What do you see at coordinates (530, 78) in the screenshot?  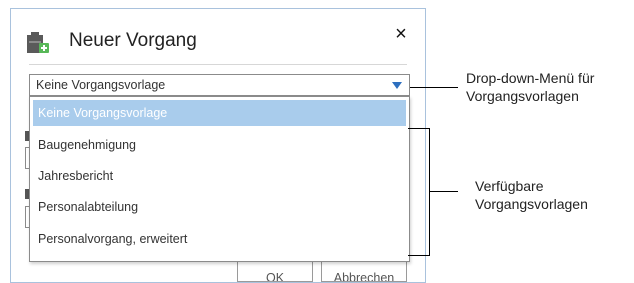 I see `callout-dropdown-line1: Drop-down-Menü für` at bounding box center [530, 78].